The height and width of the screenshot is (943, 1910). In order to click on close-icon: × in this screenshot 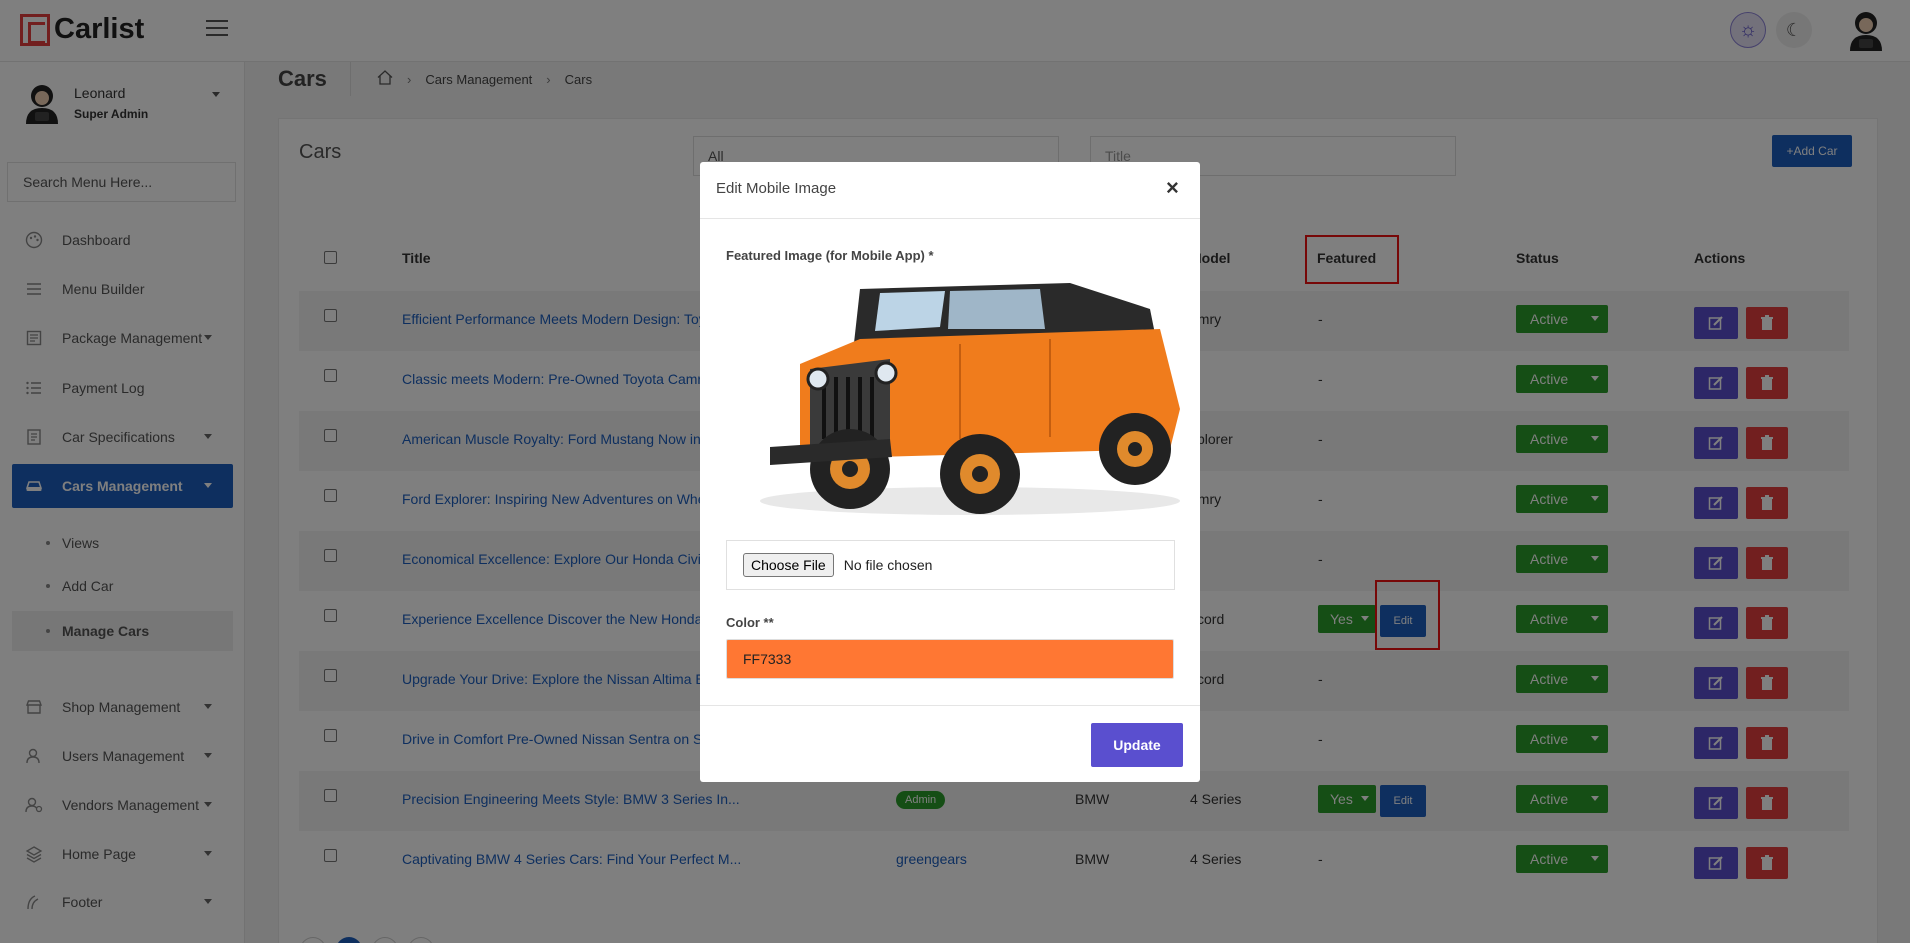, I will do `click(1172, 188)`.